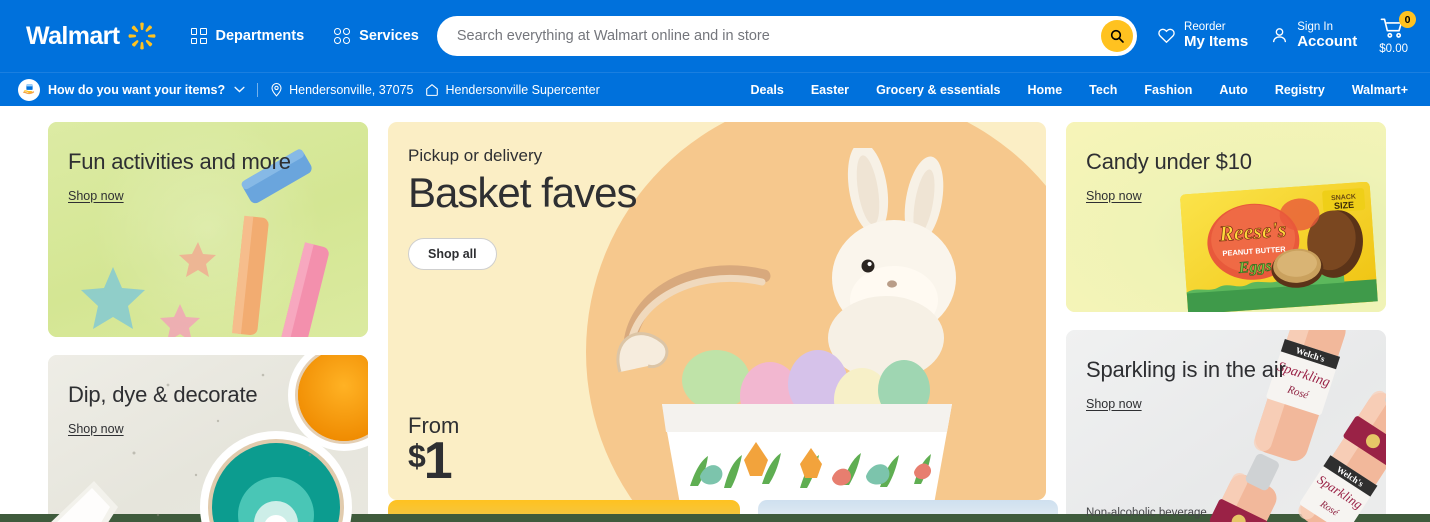 This screenshot has width=1430, height=522. What do you see at coordinates (784, 382) in the screenshot?
I see `easter-basket-illustration` at bounding box center [784, 382].